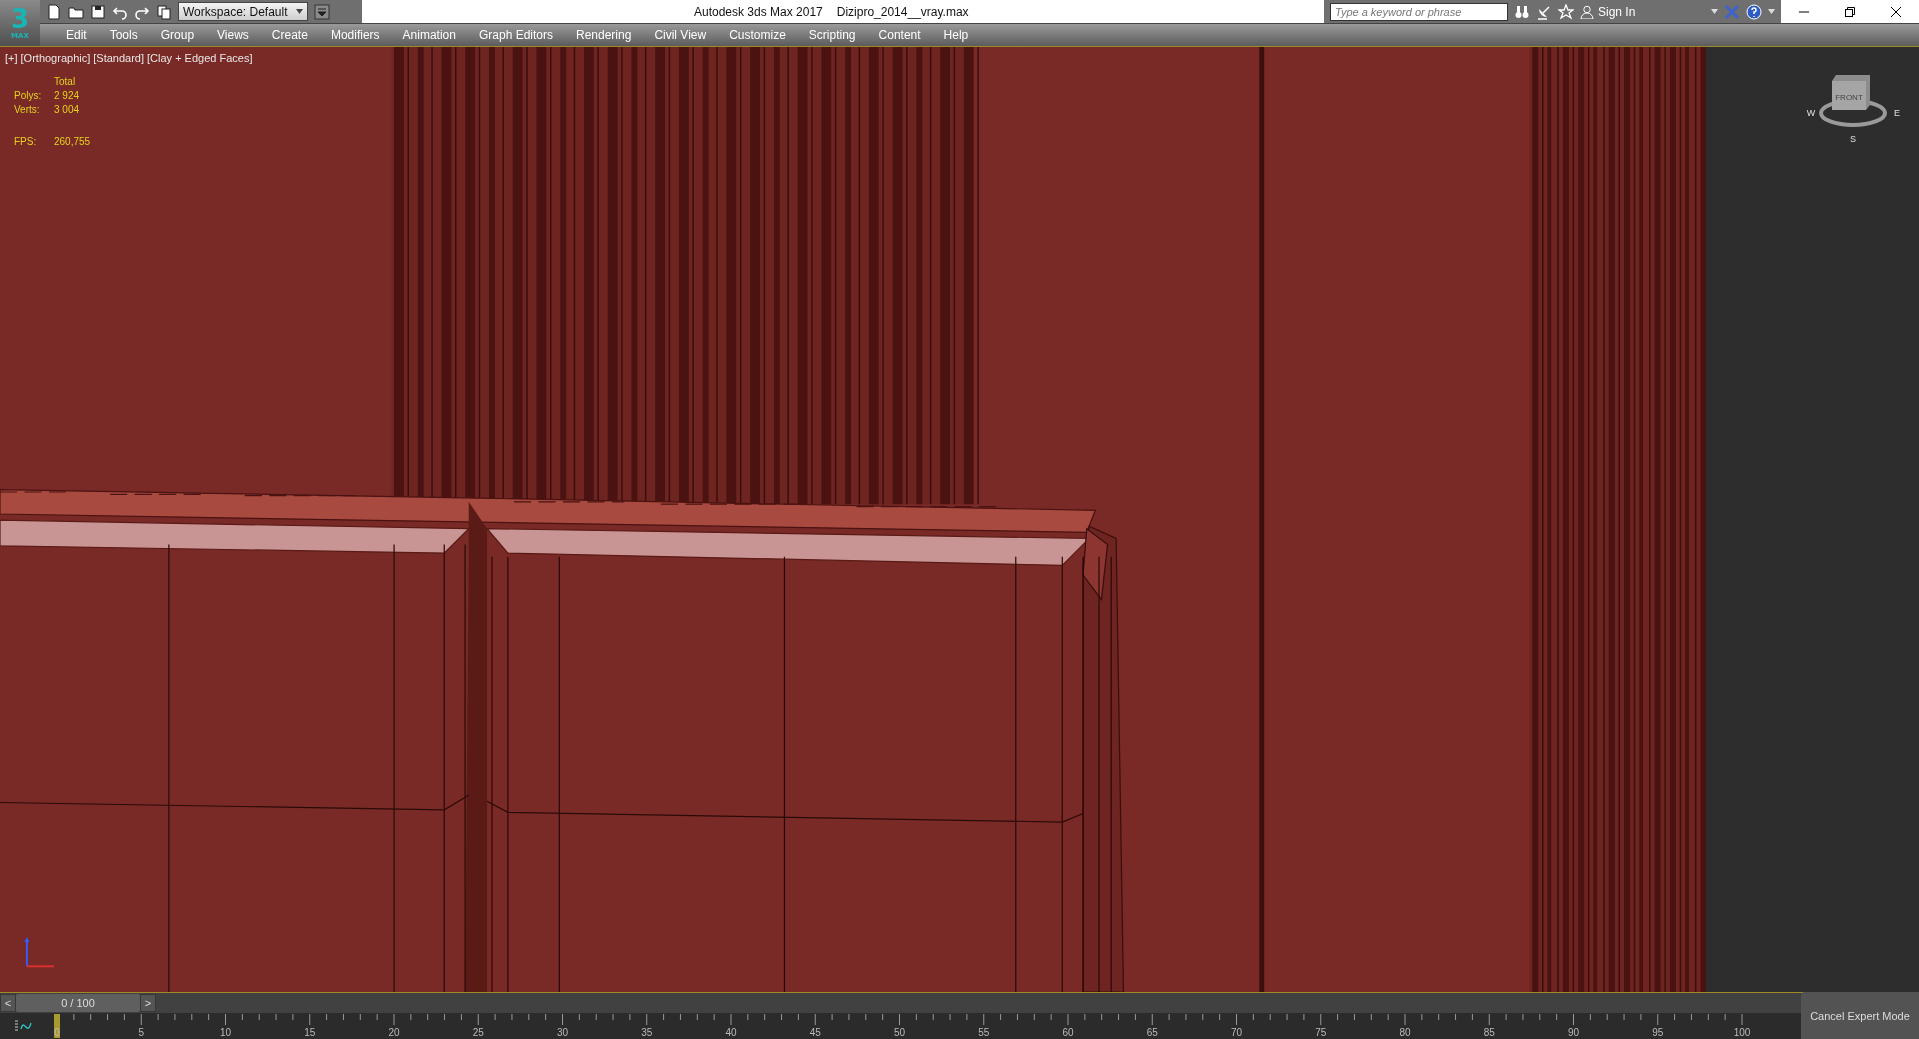 The width and height of the screenshot is (1919, 1039). What do you see at coordinates (200, 58) in the screenshot?
I see `viewport-label: [Clay + Edged Faces]` at bounding box center [200, 58].